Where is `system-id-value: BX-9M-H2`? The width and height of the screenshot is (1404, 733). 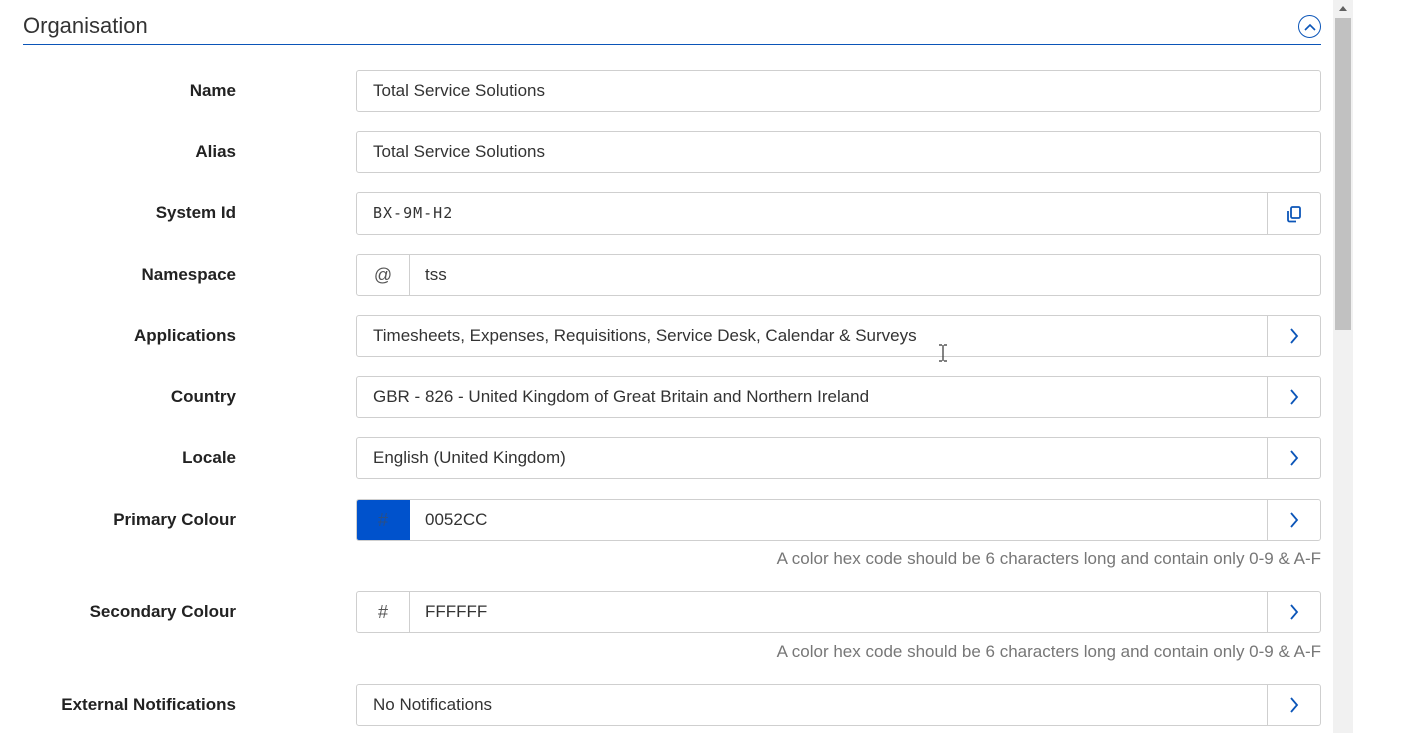
system-id-value: BX-9M-H2 is located at coordinates (413, 213).